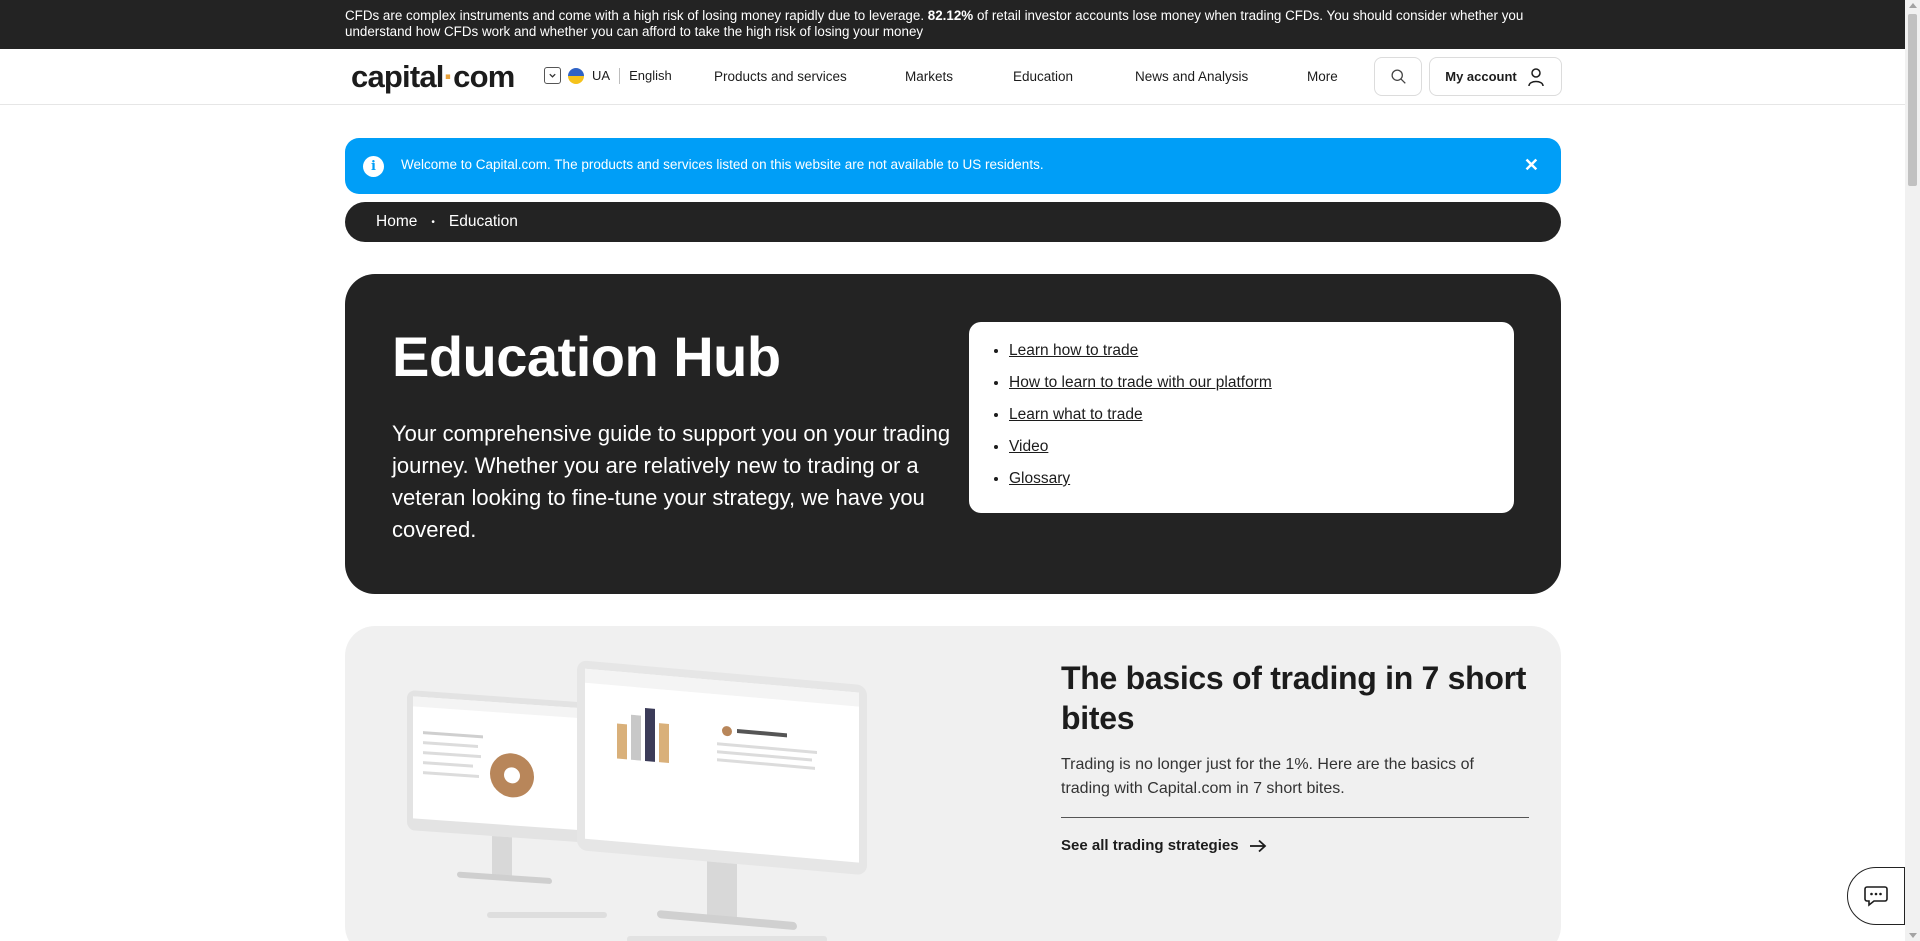 Image resolution: width=1920 pixels, height=941 pixels. What do you see at coordinates (1191, 76) in the screenshot?
I see `nav-news-and-analysis: News and Analysis` at bounding box center [1191, 76].